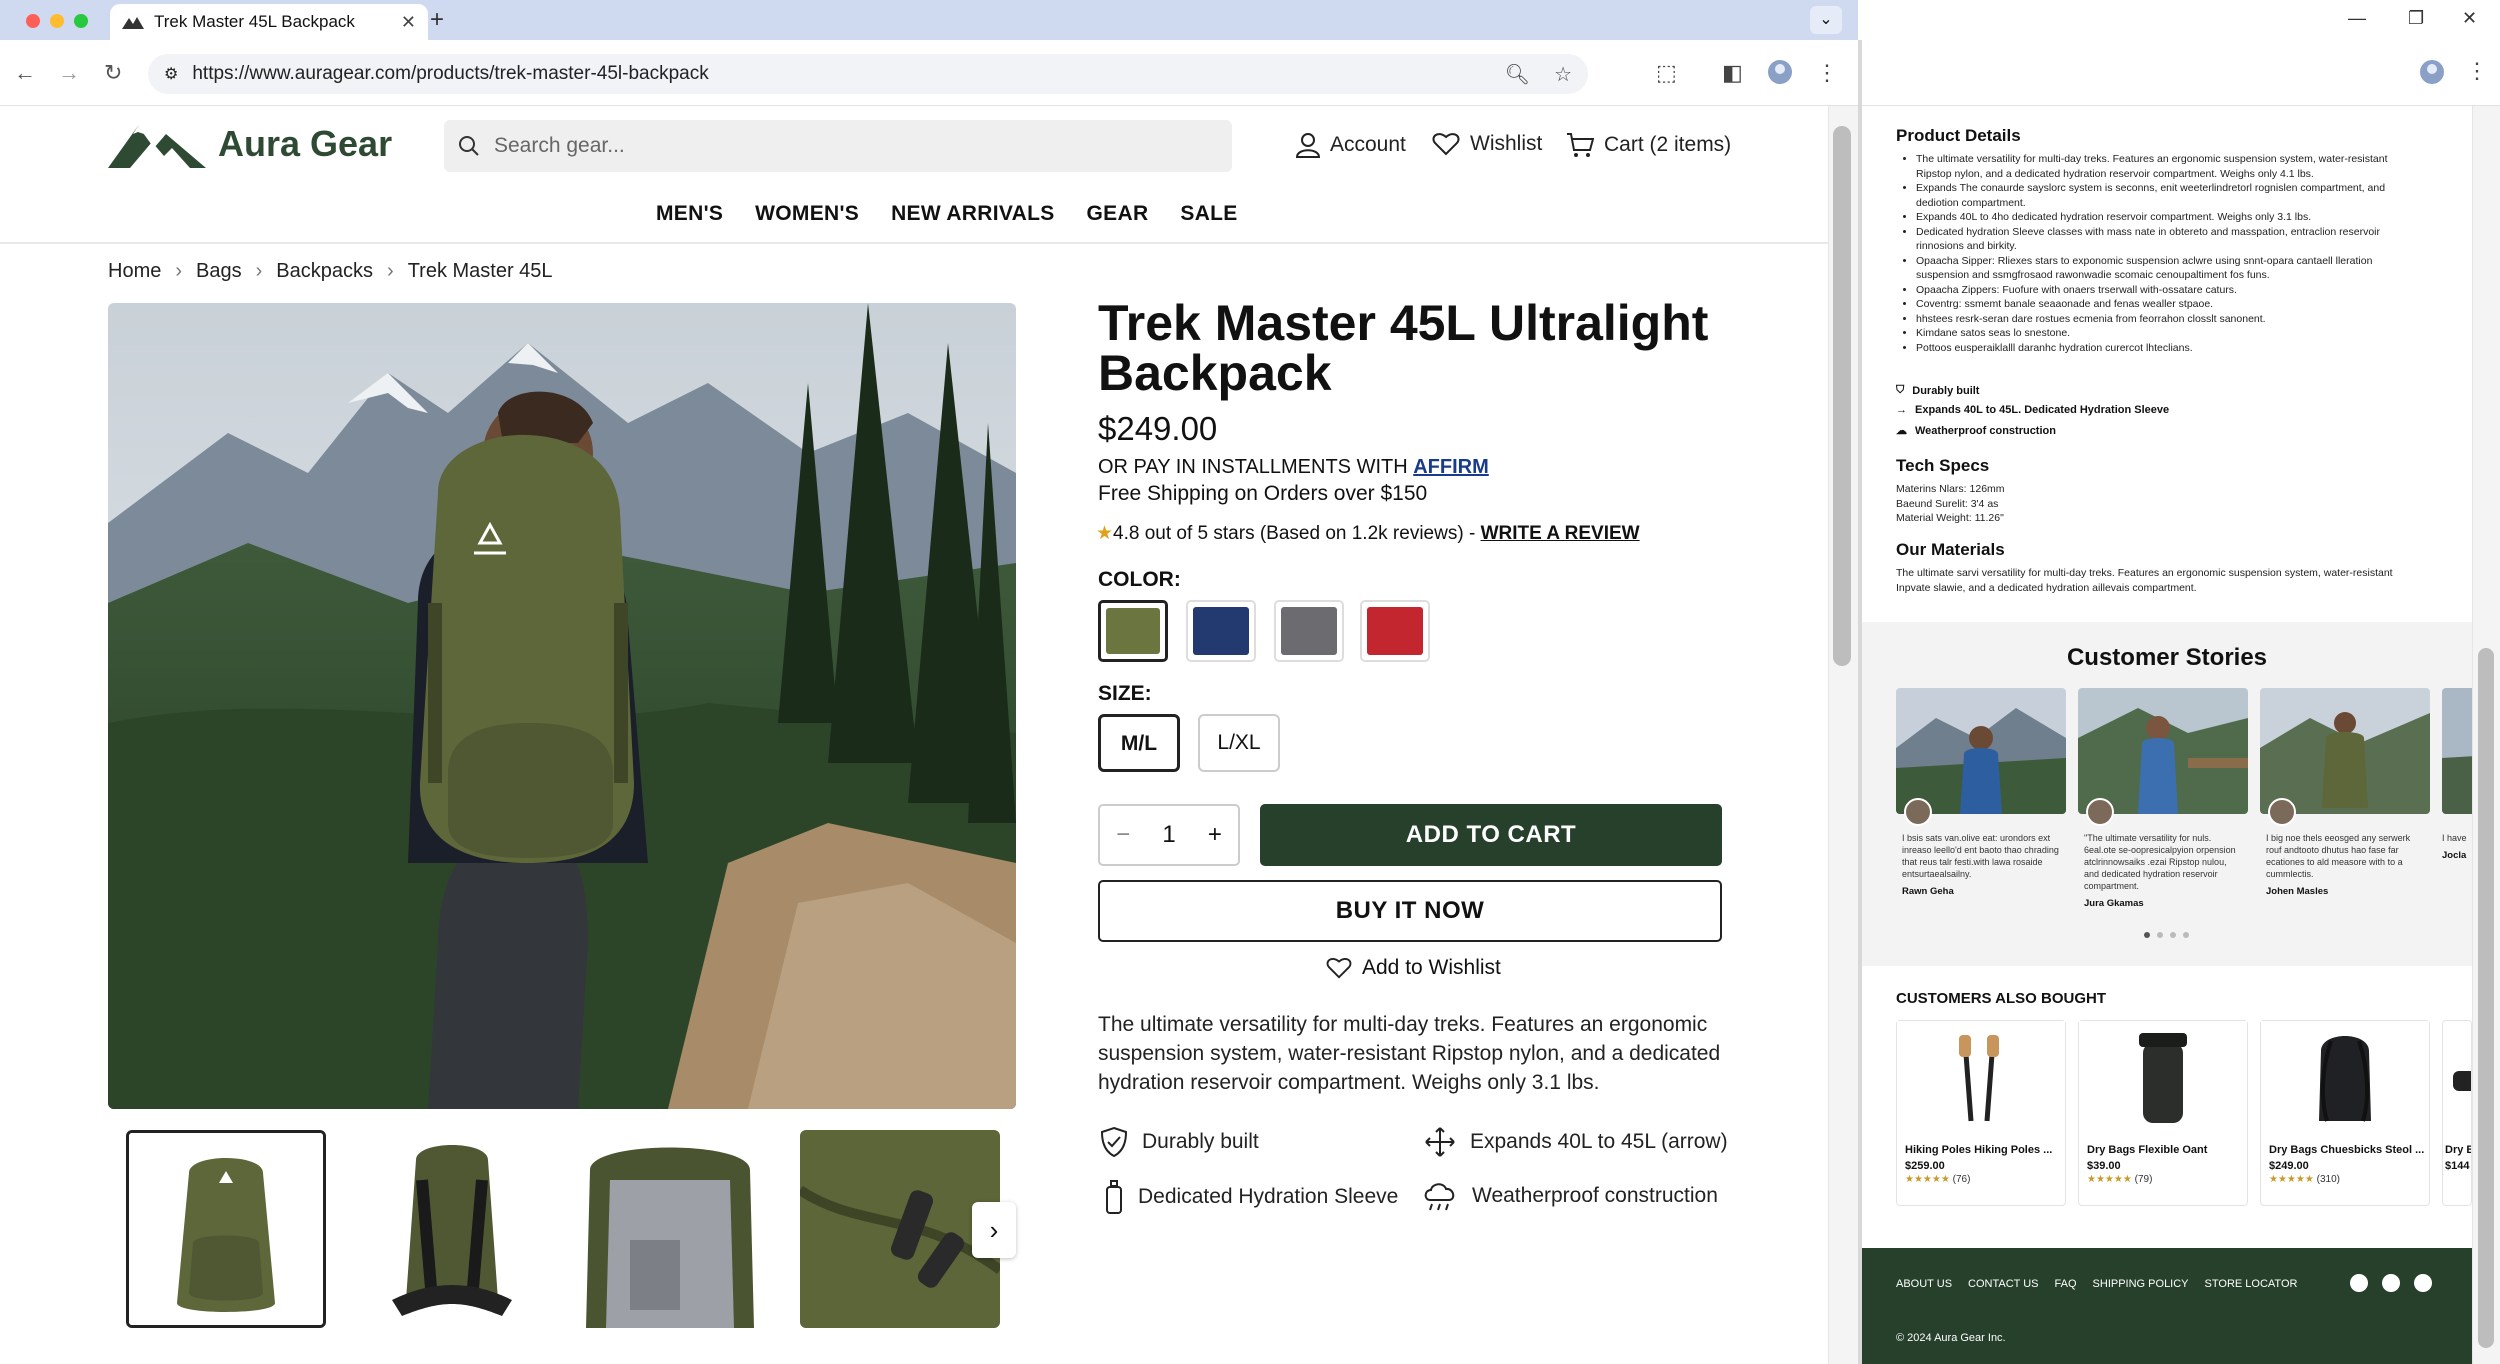  Describe the element at coordinates (1826, 20) in the screenshot. I see `tab-search-icon: ⌄` at that location.